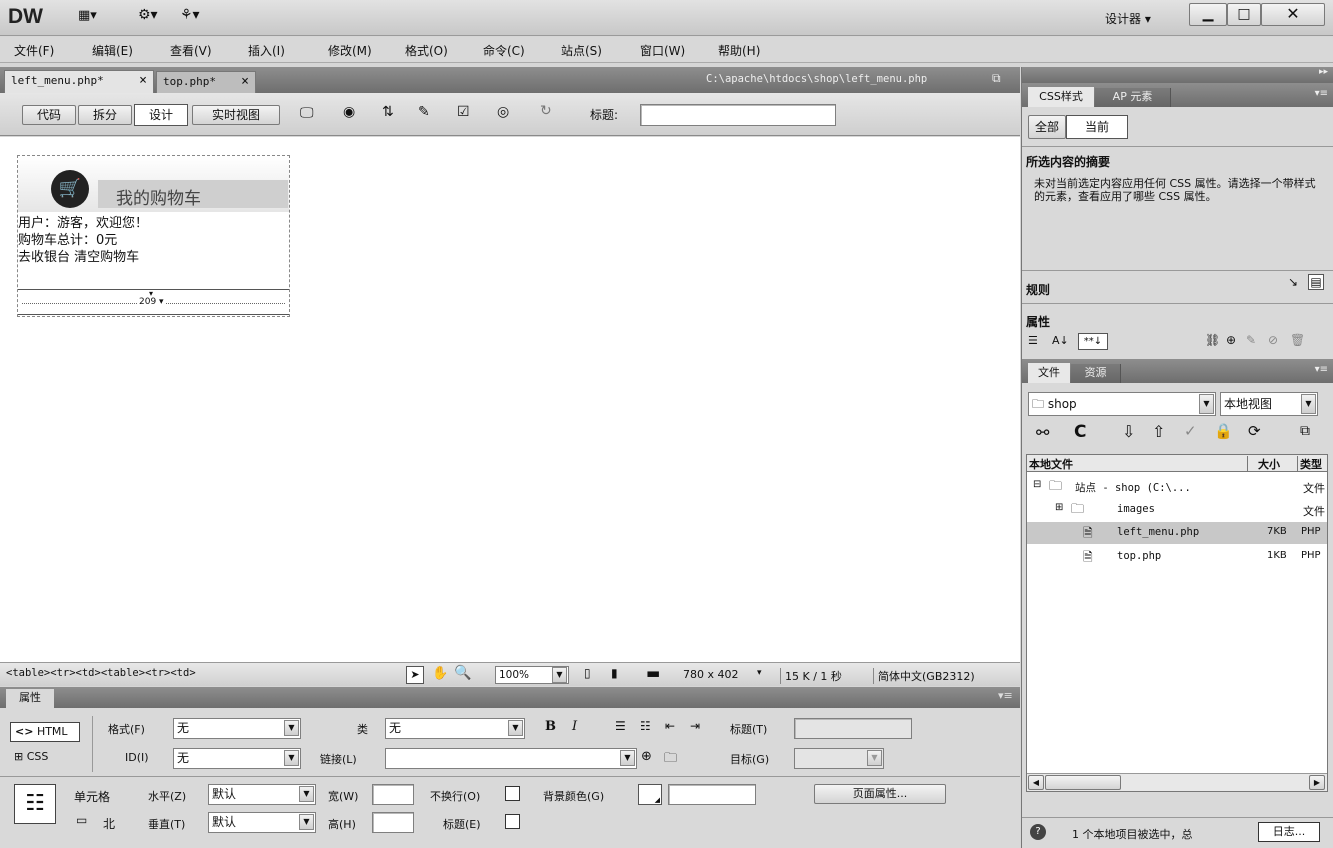 This screenshot has width=1333, height=848. I want to click on connect-icon: ⚯, so click(1042, 432).